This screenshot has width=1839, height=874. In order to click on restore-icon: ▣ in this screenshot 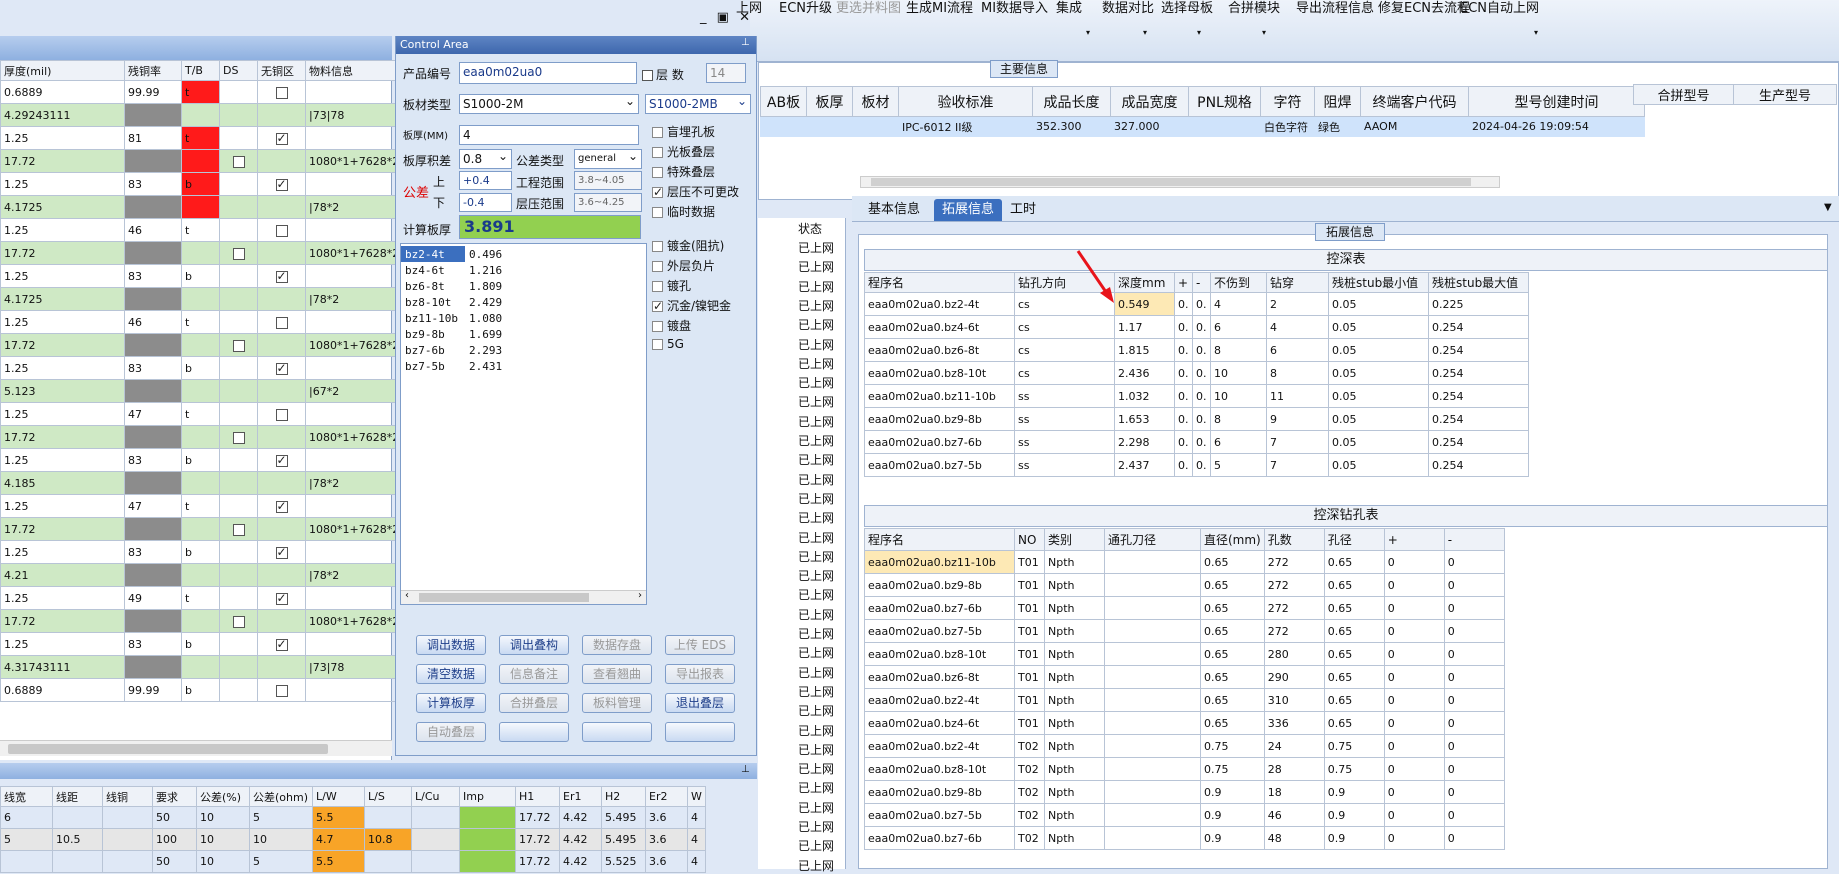, I will do `click(723, 17)`.